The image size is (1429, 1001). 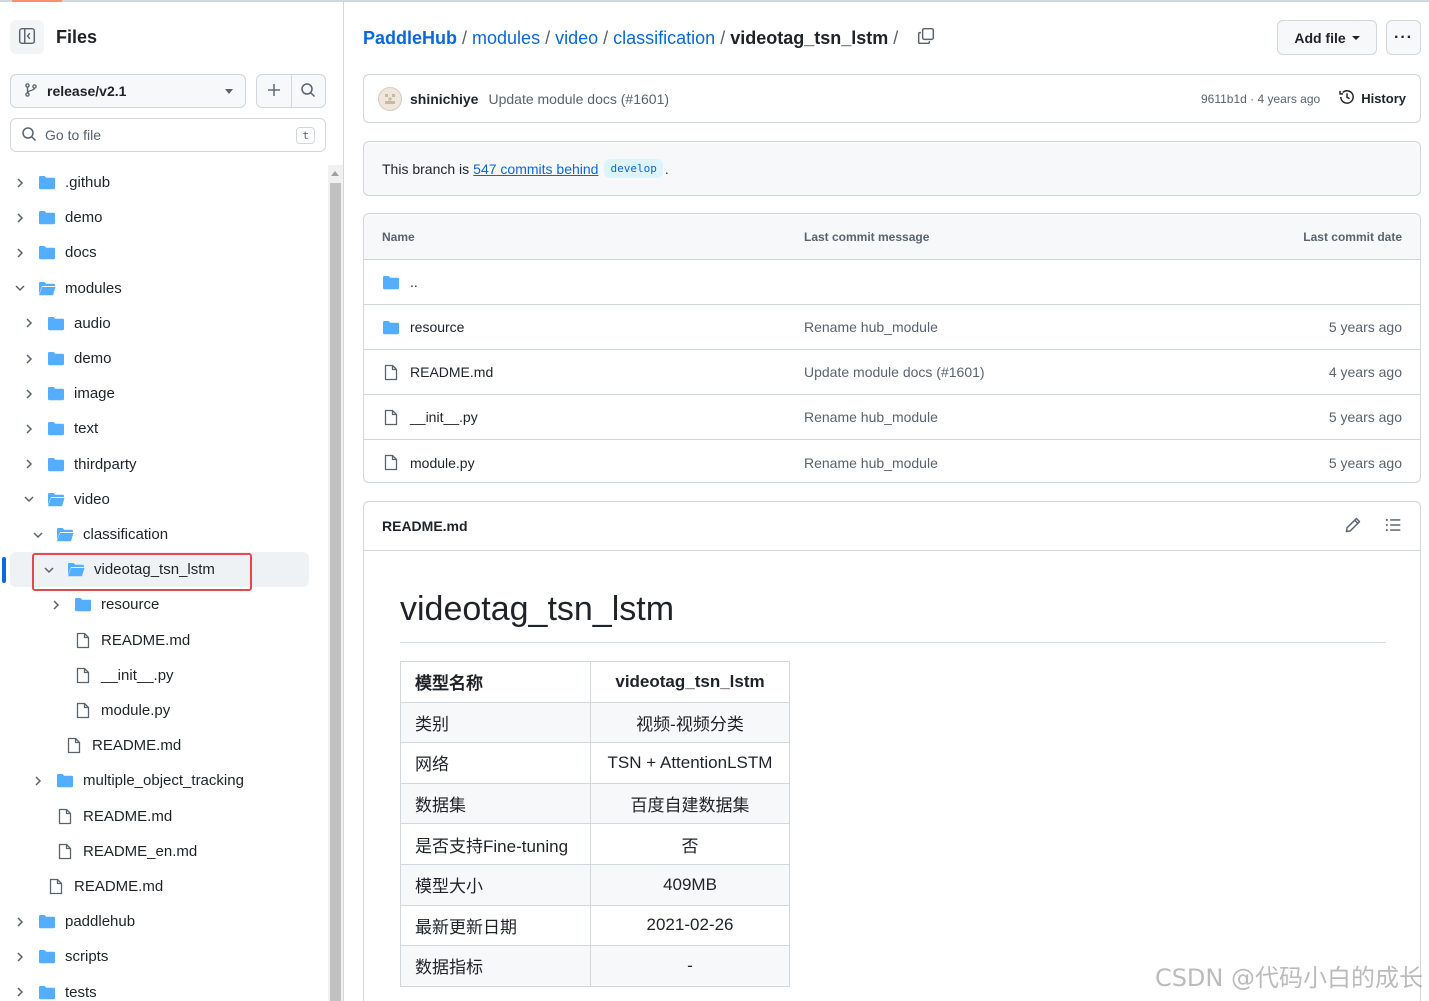 I want to click on sidebar-header: Files, so click(x=53, y=37).